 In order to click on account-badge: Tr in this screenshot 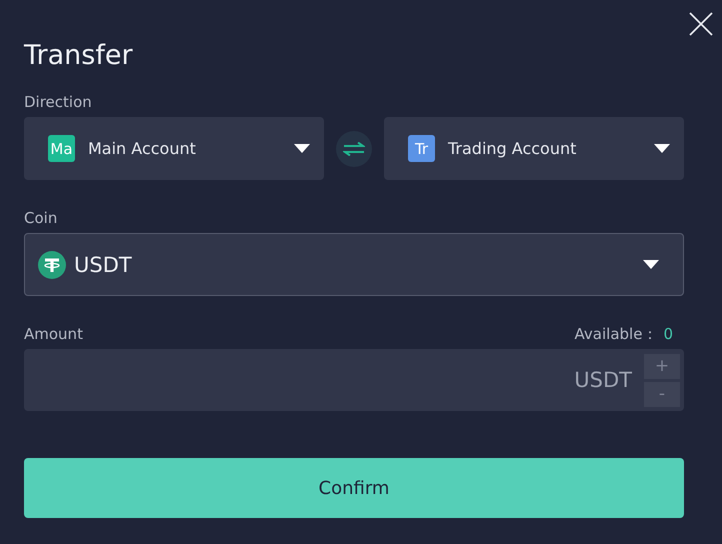, I will do `click(421, 148)`.